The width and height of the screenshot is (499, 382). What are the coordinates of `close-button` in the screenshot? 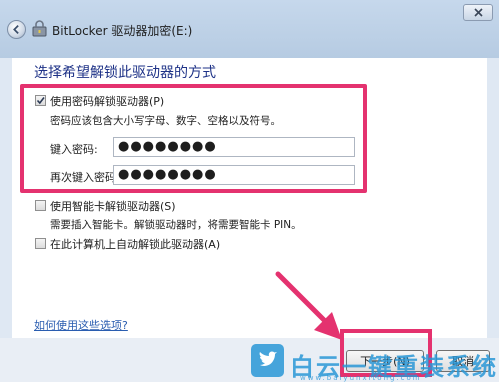 It's located at (478, 12).